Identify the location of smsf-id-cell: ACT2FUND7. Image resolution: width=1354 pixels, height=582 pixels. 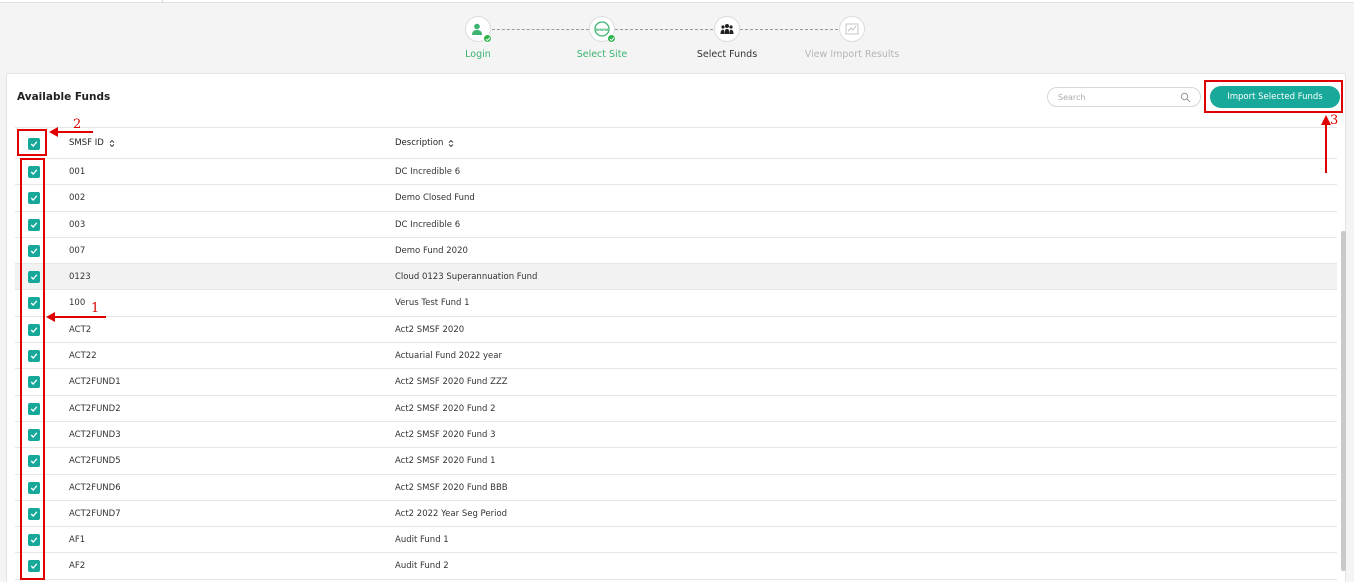
(95, 513).